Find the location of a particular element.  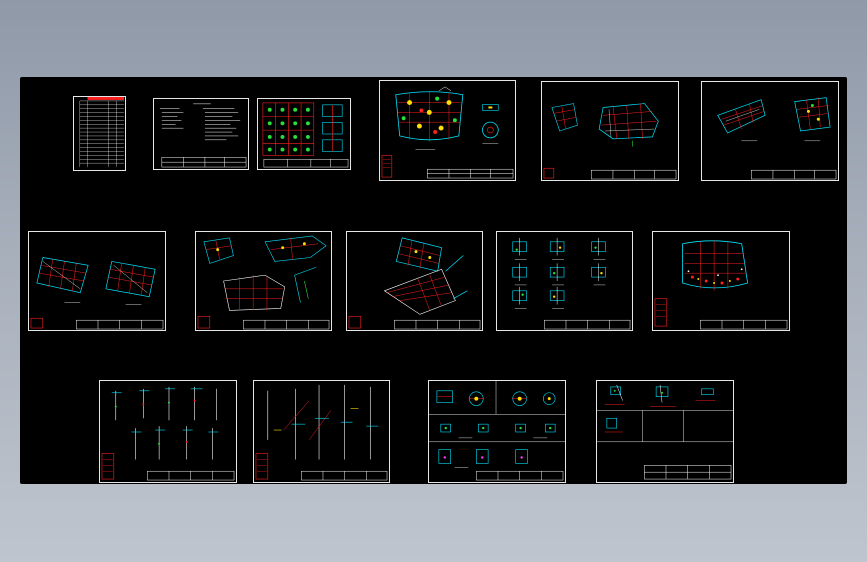

drawing-sheet-misc-details is located at coordinates (665, 431).